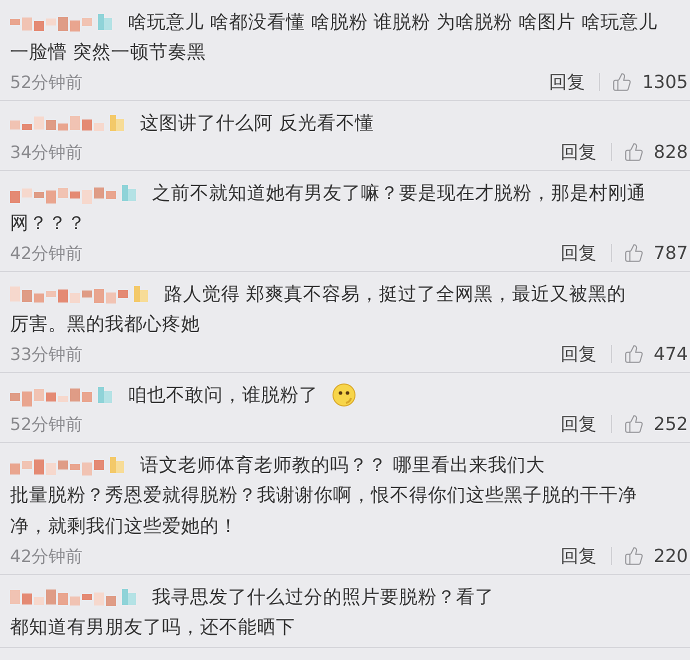 This screenshot has width=690, height=660. Describe the element at coordinates (47, 153) in the screenshot. I see `comment-time: 34分钟前` at that location.